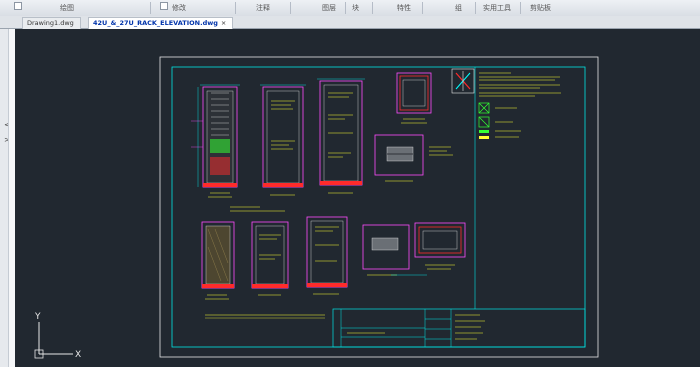 This screenshot has height=367, width=700. Describe the element at coordinates (37, 317) in the screenshot. I see `ucs-y-label: Y` at that location.